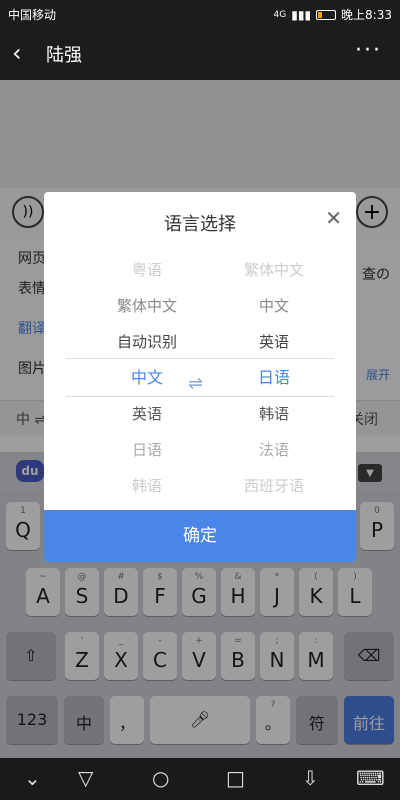  What do you see at coordinates (274, 306) in the screenshot?
I see `target-option: 中文` at bounding box center [274, 306].